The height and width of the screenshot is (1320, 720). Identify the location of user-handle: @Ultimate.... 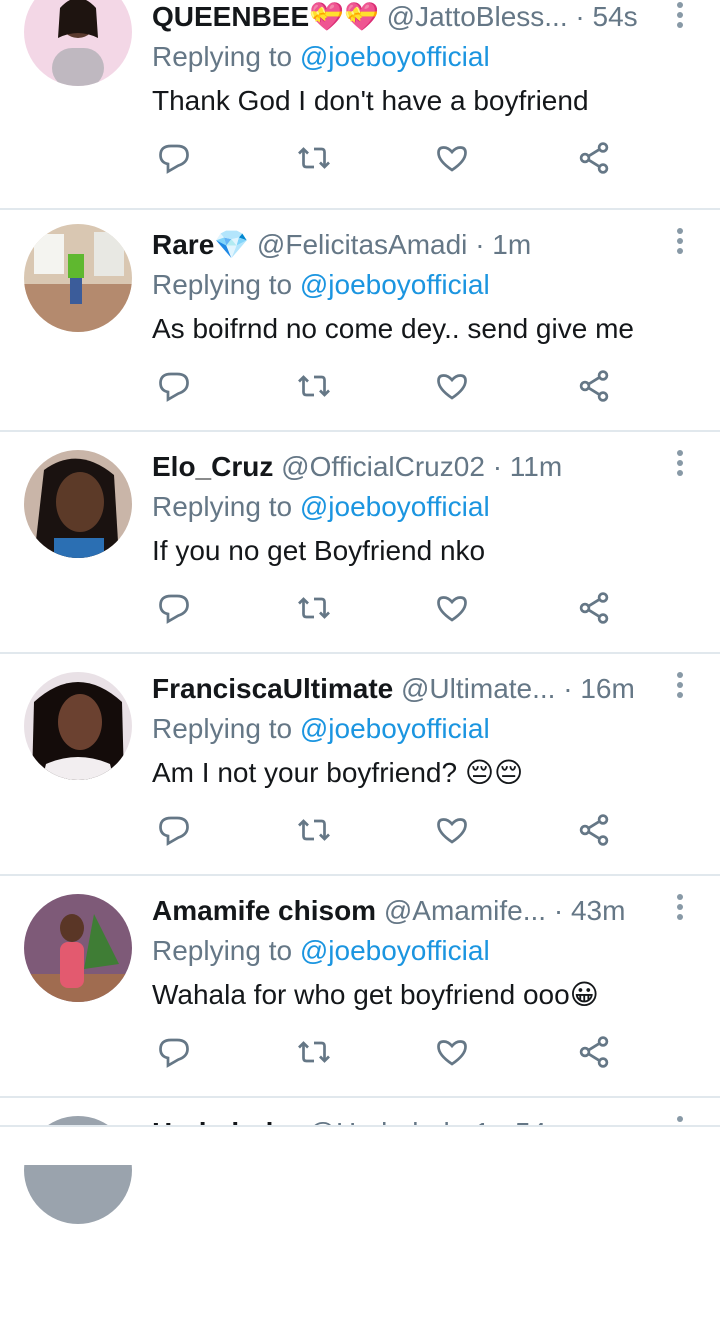
(478, 688).